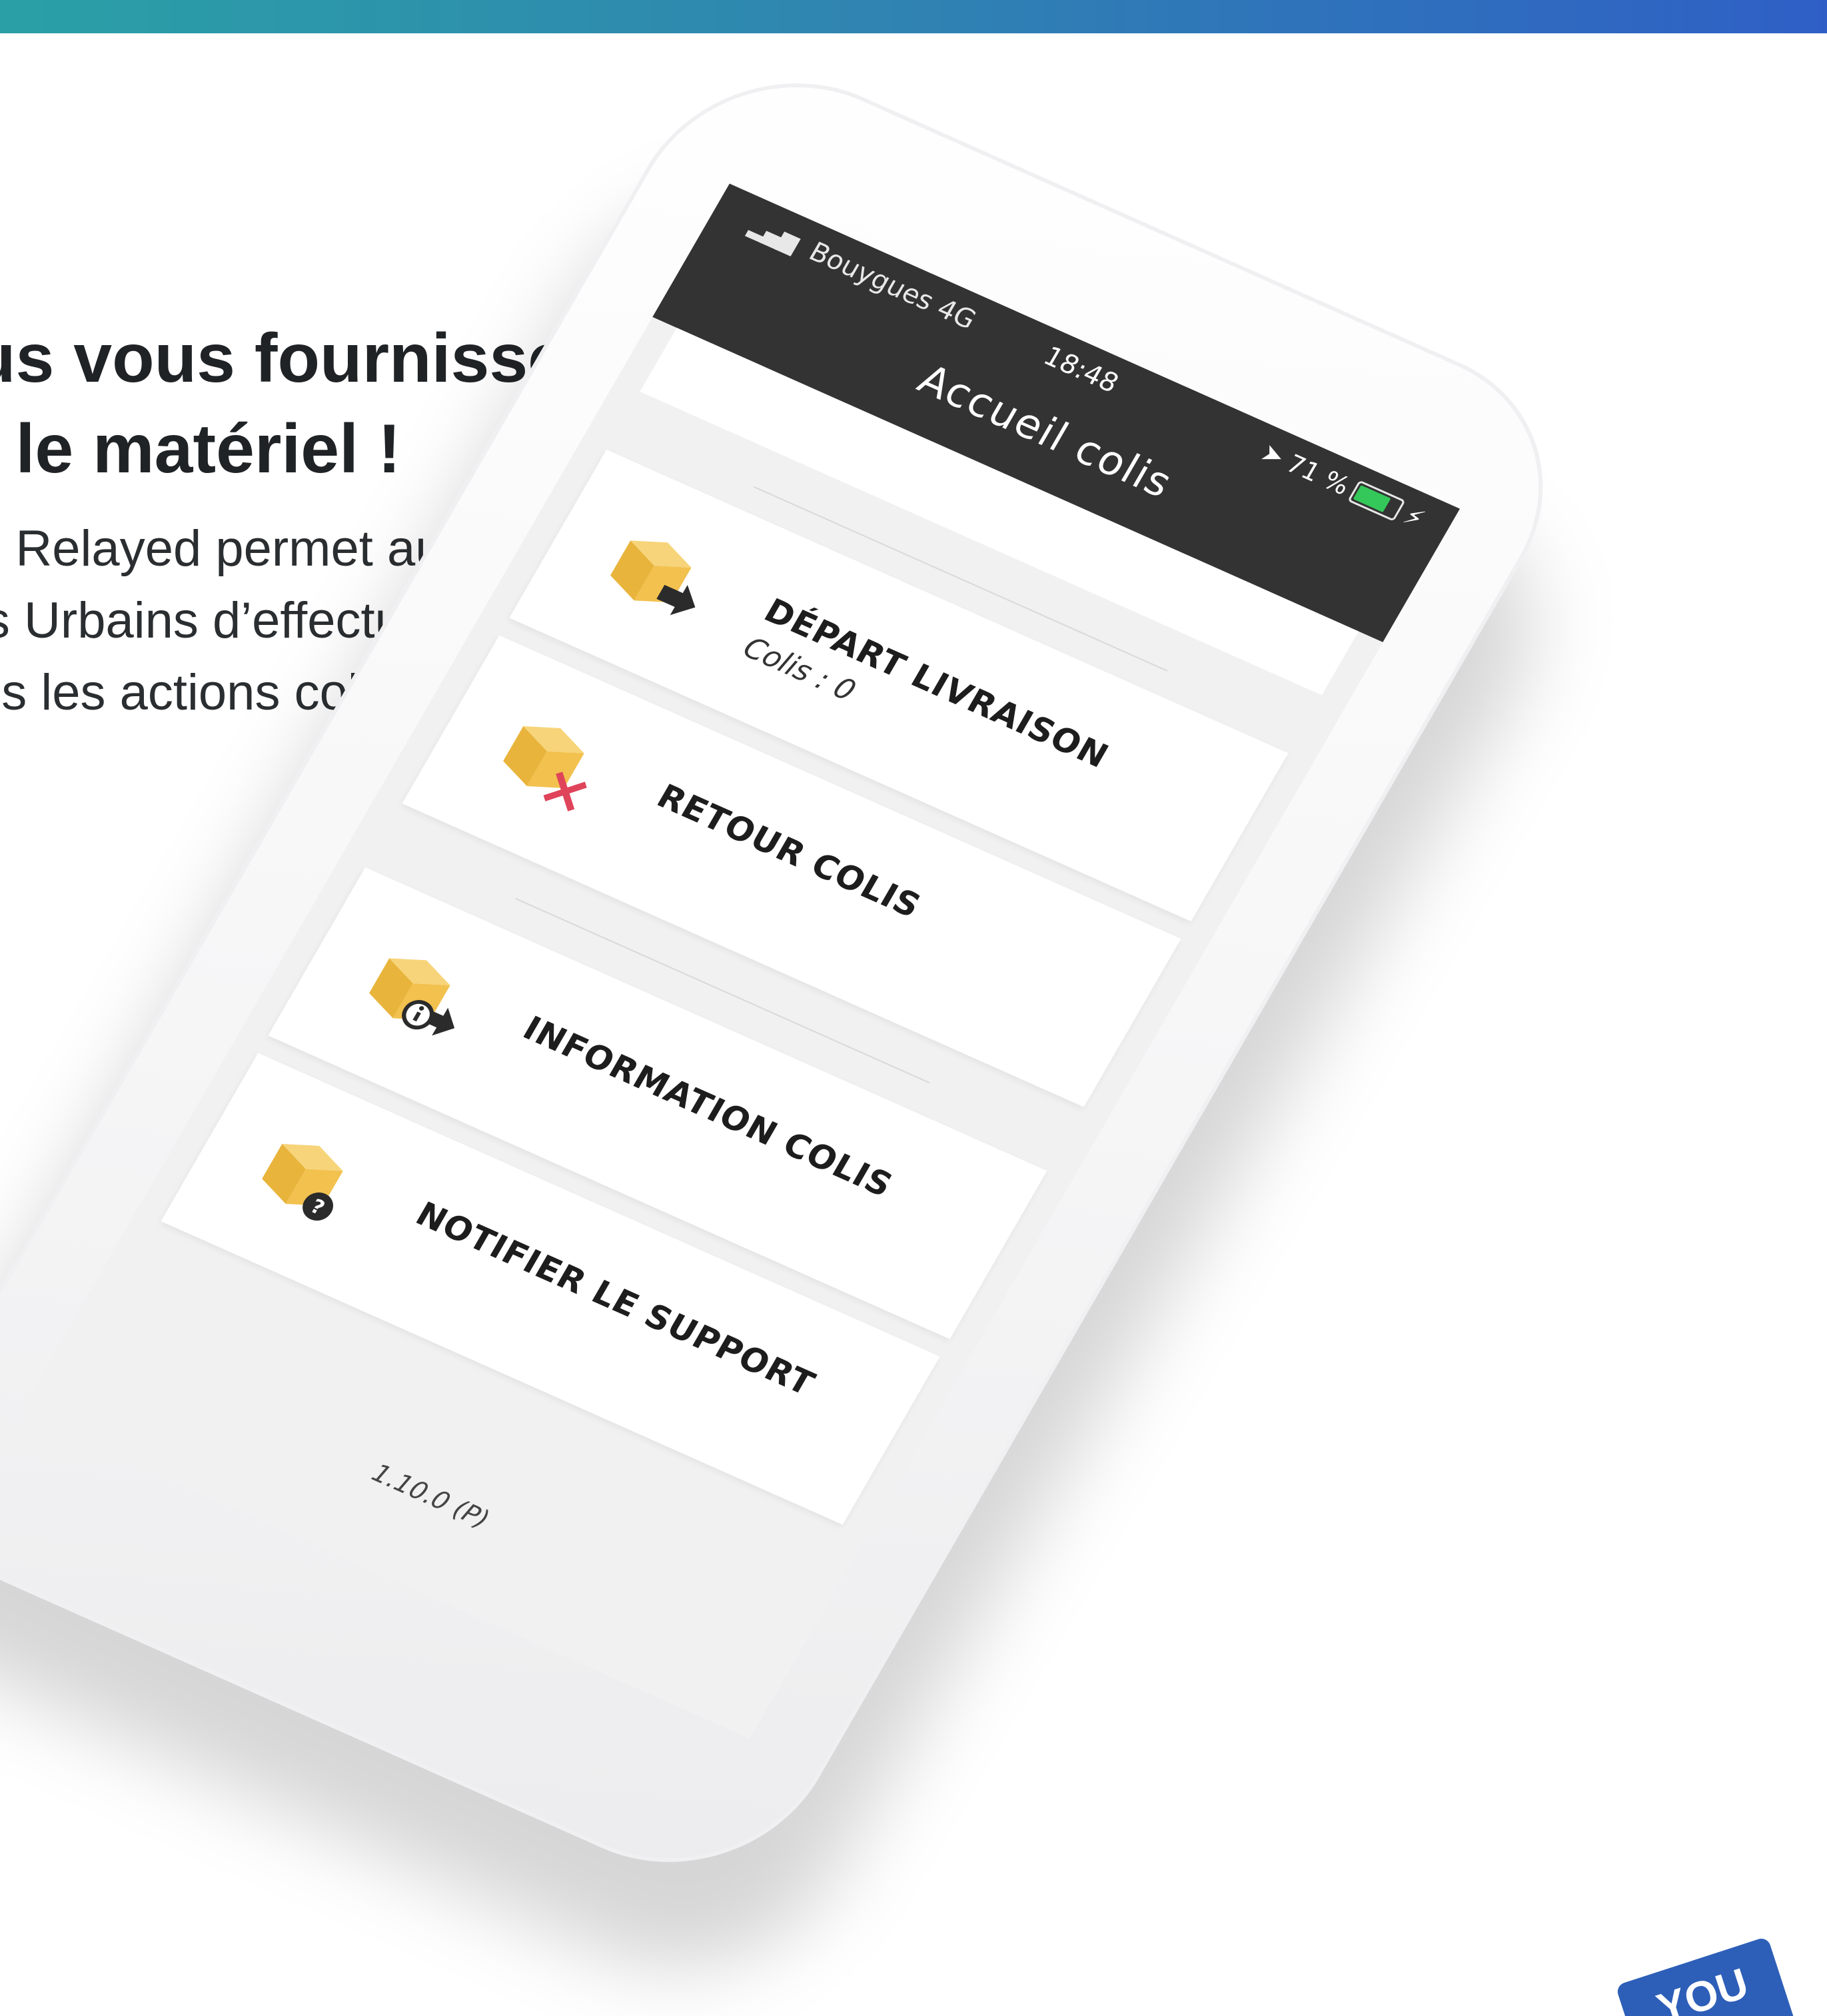  What do you see at coordinates (1377, 501) in the screenshot?
I see `battery-icon` at bounding box center [1377, 501].